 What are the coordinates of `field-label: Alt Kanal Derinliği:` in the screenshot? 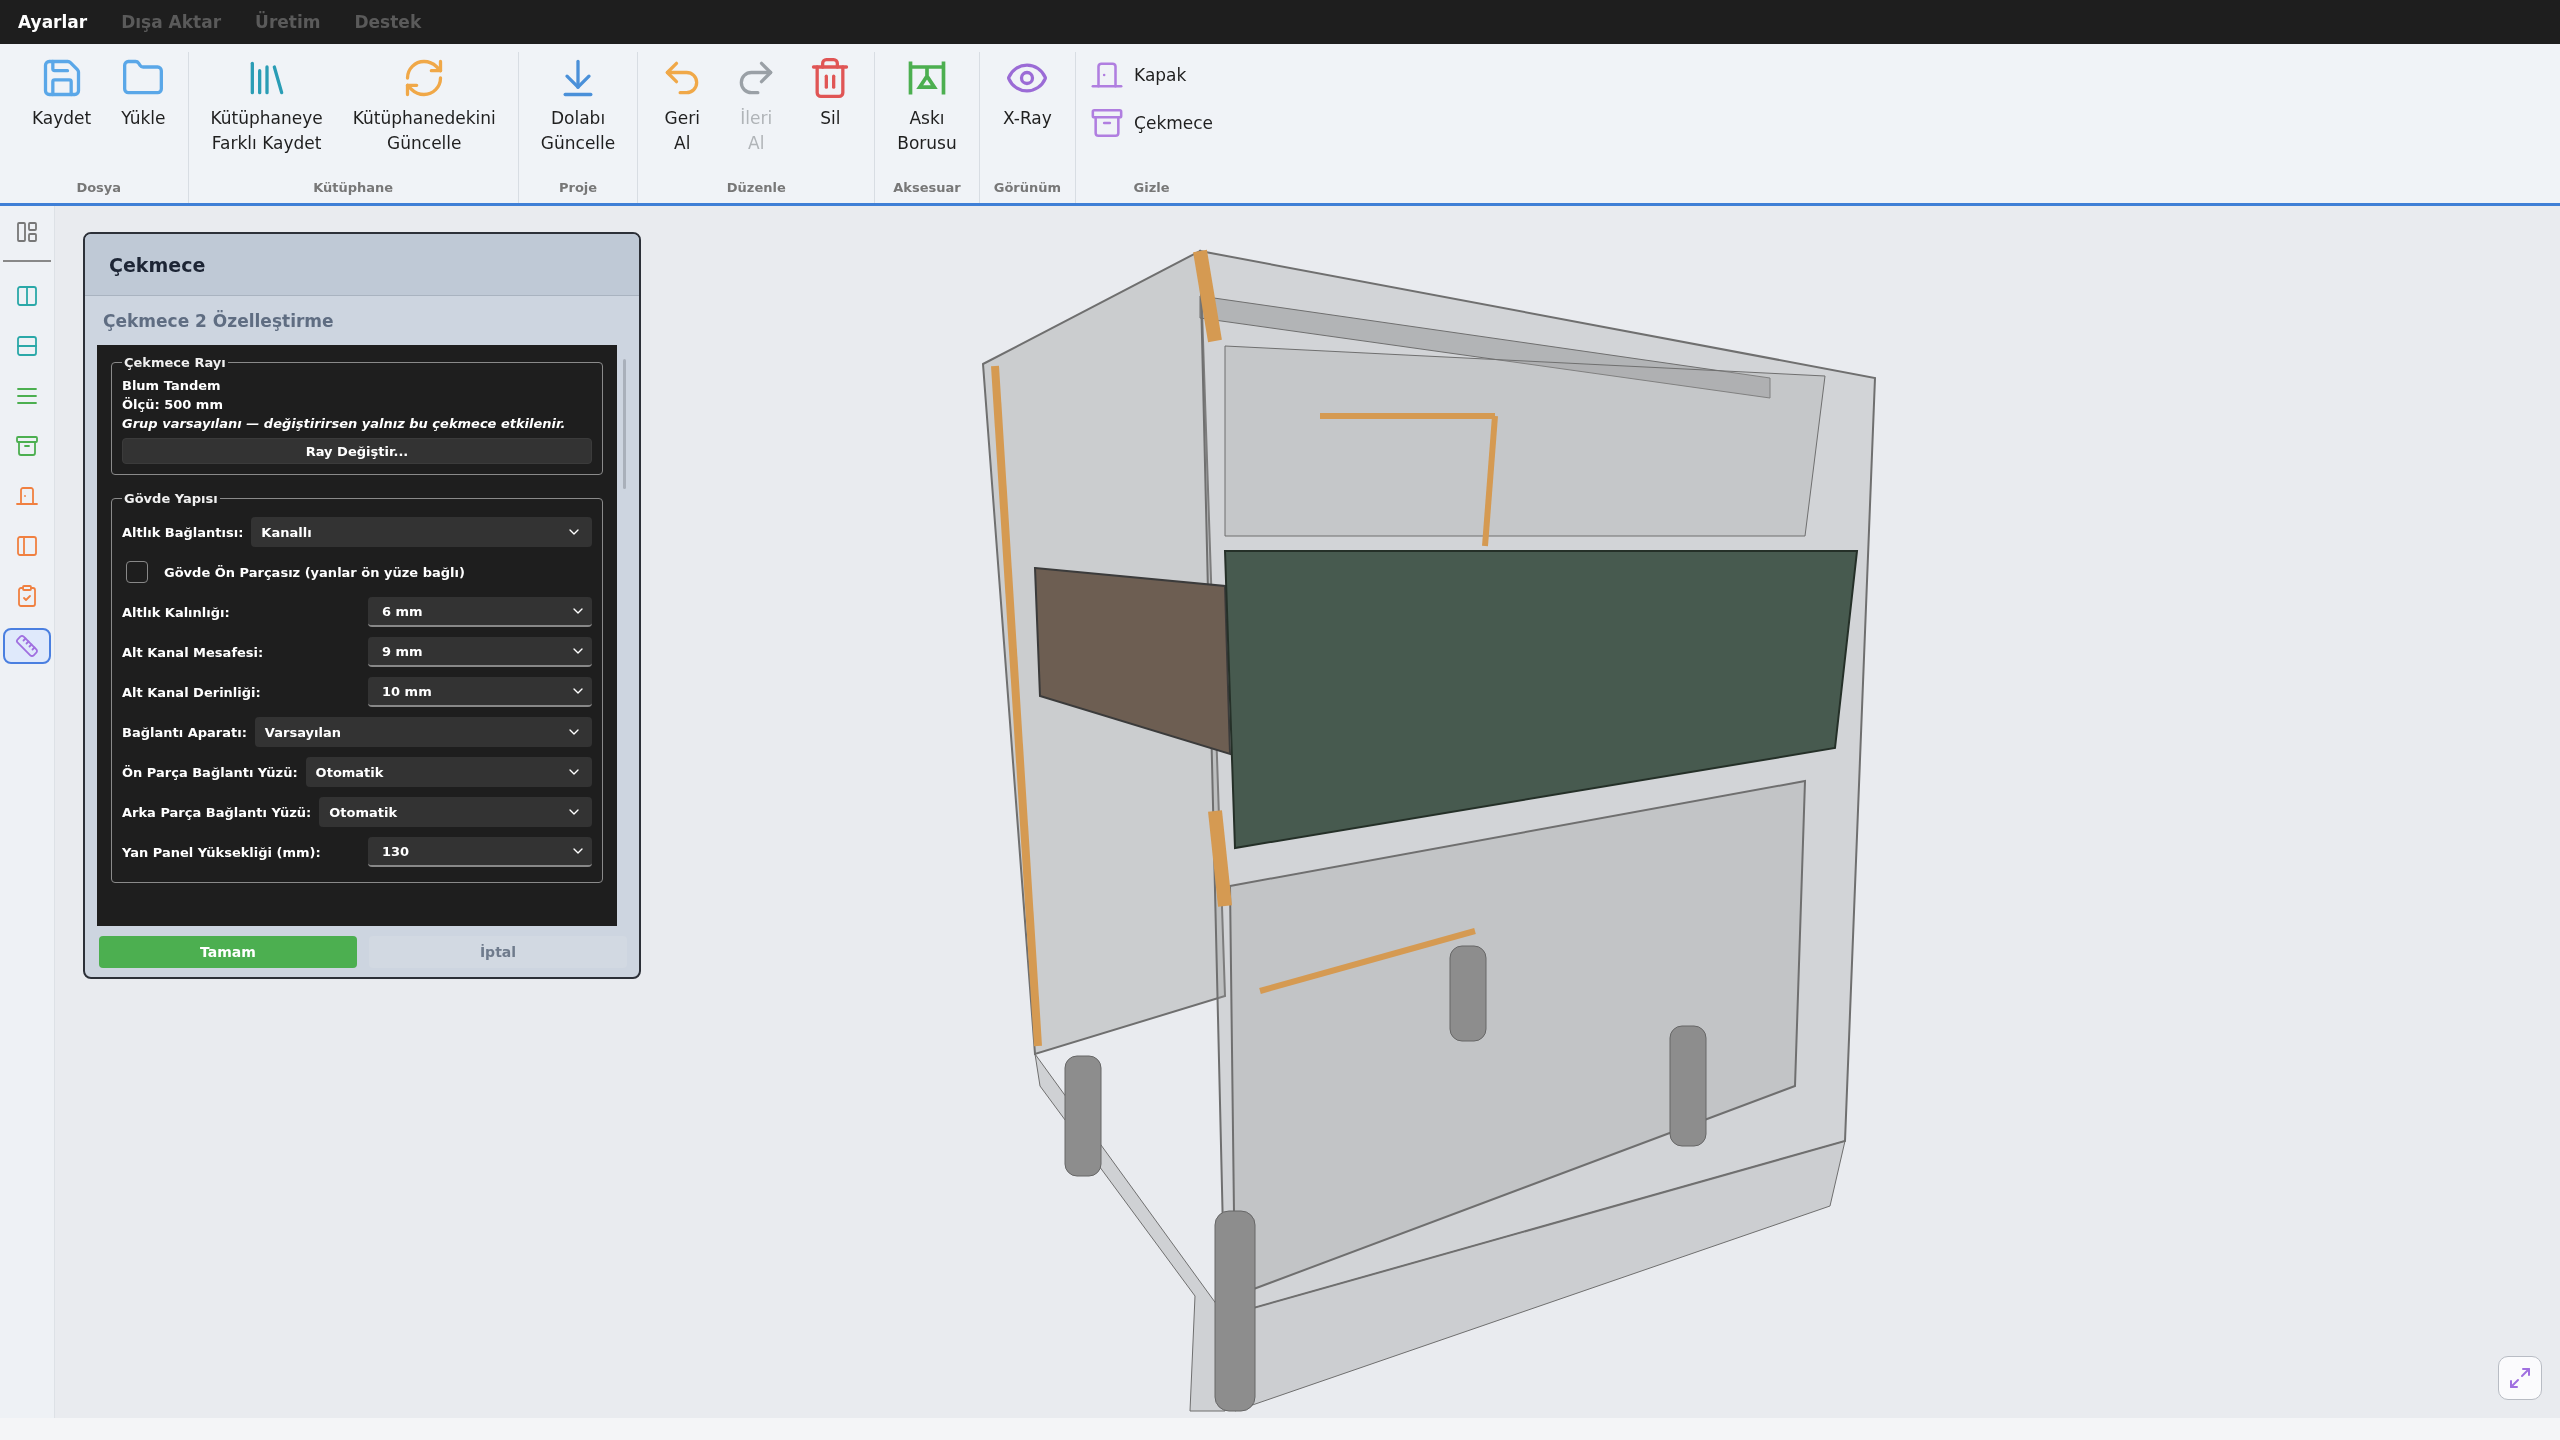 It's located at (191, 692).